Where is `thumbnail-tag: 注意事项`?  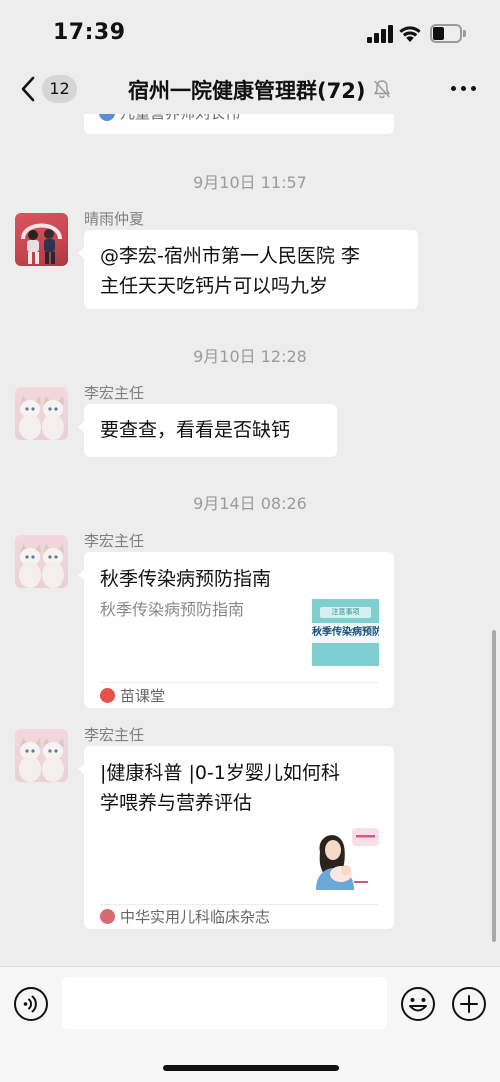 thumbnail-tag: 注意事项 is located at coordinates (345, 612).